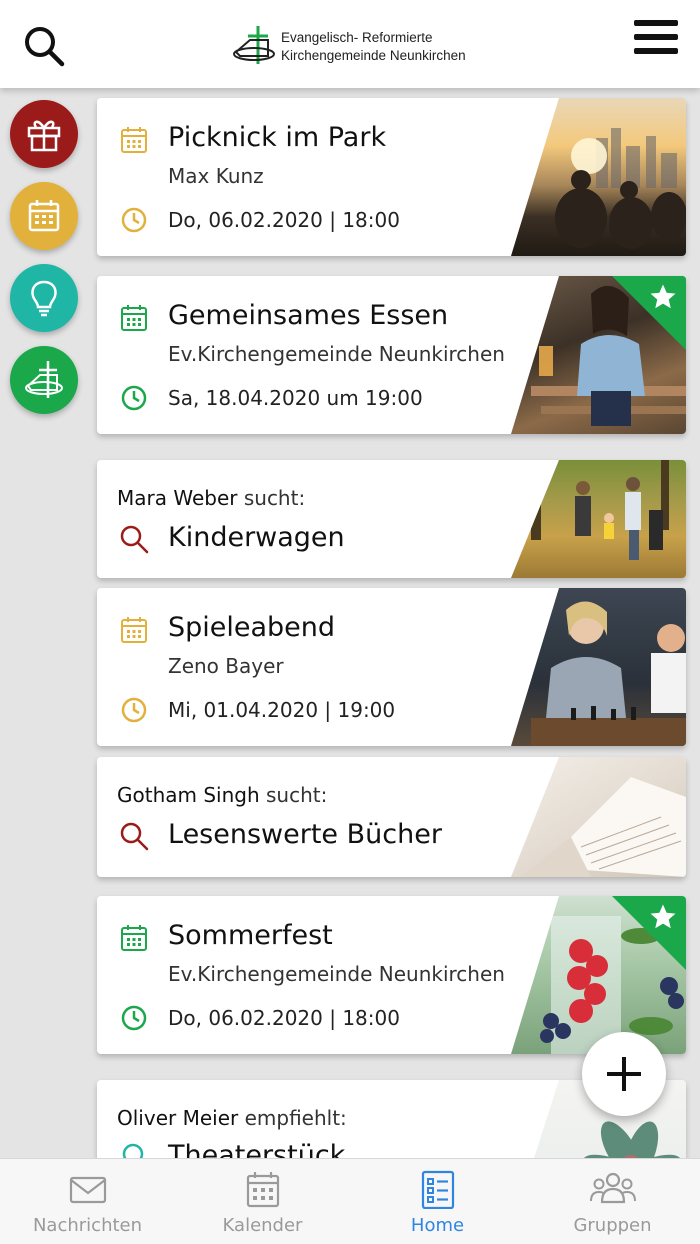 This screenshot has width=700, height=1244. I want to click on event-title: Sommerfest, so click(250, 935).